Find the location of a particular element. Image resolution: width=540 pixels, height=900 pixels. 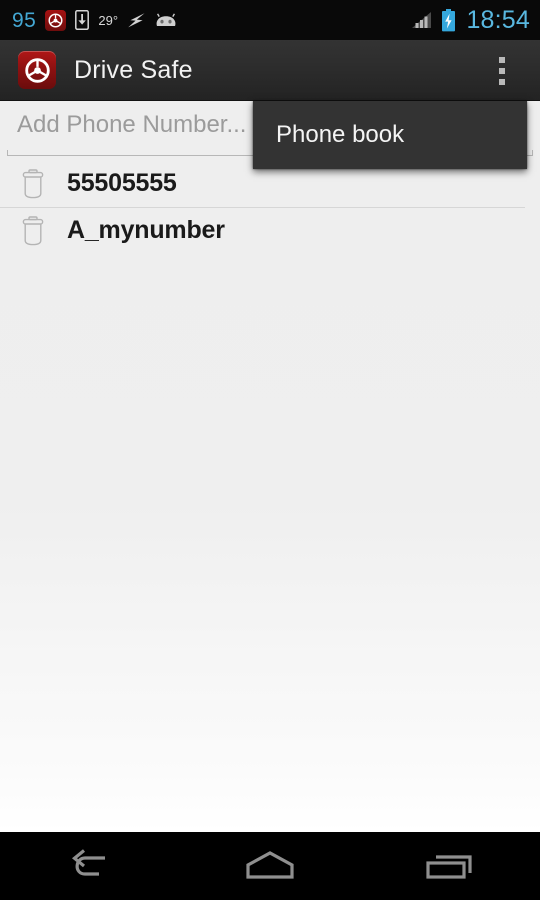

list-item: A_mynumber is located at coordinates (270, 230).